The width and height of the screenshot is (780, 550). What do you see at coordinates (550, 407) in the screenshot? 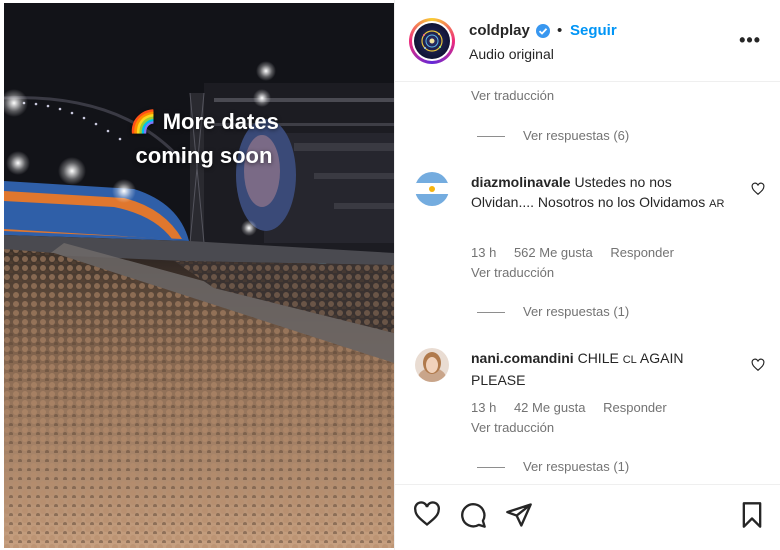
I see `comment-likes: 42 Me gusta` at bounding box center [550, 407].